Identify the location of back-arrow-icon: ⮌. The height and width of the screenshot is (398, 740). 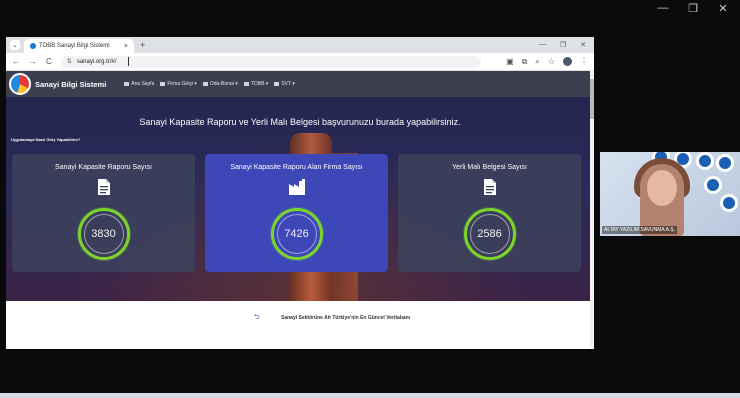
(257, 318).